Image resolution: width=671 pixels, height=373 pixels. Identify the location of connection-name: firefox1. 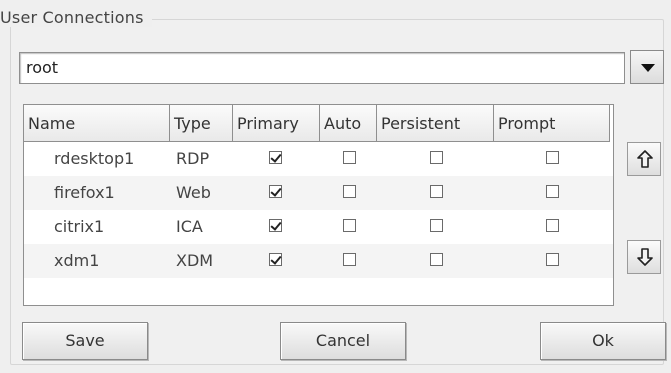
(84, 192).